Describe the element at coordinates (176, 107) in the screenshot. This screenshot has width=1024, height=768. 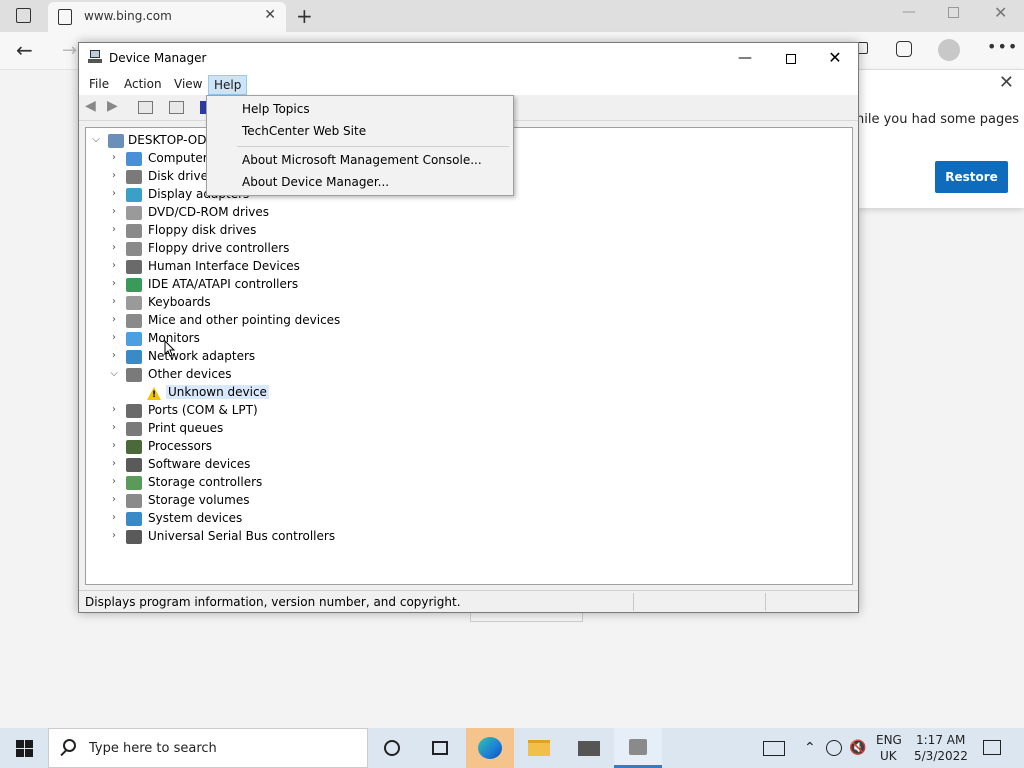
I see `properties-icon` at that location.